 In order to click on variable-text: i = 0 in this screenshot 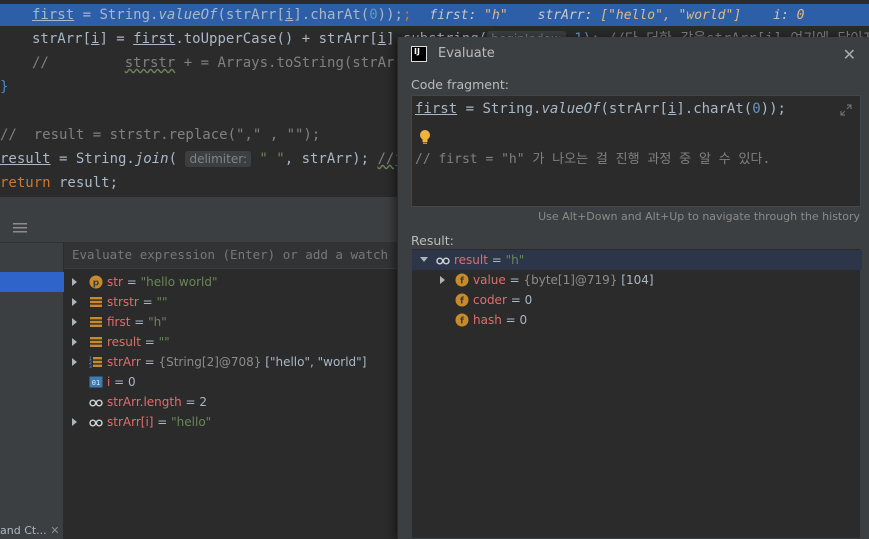, I will do `click(121, 382)`.